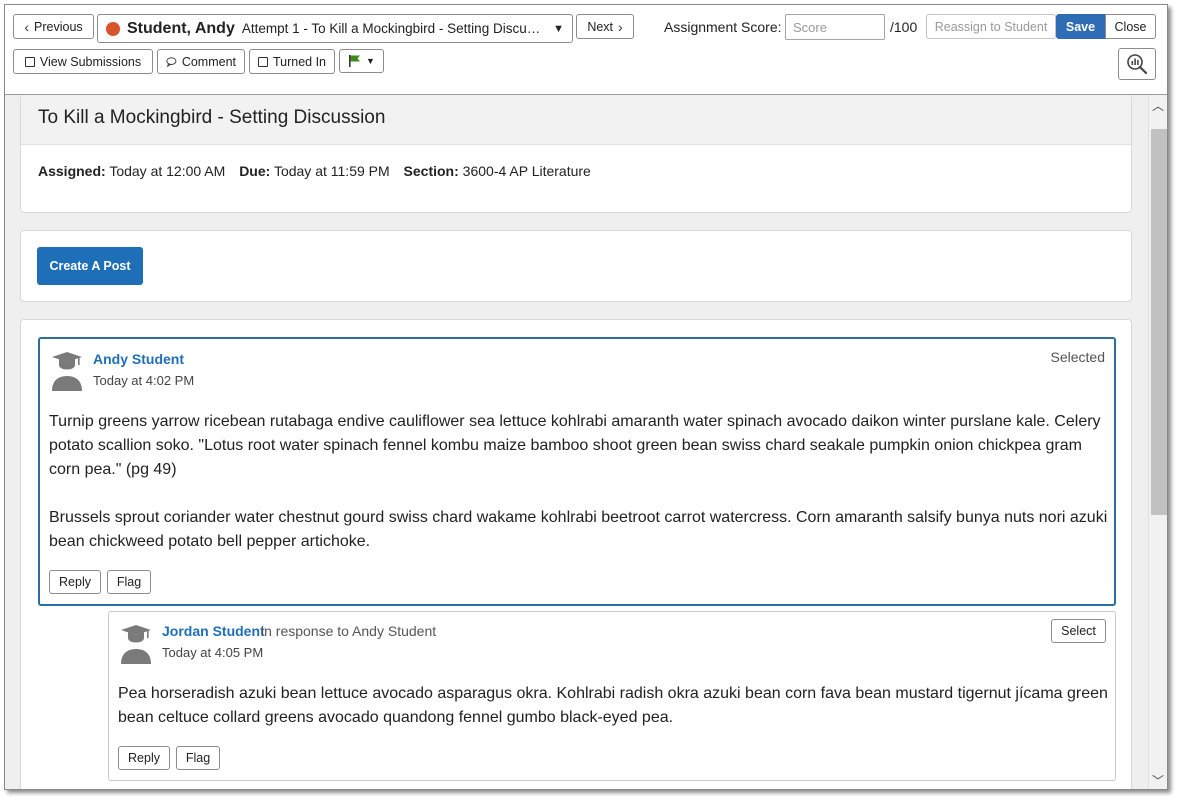 The height and width of the screenshot is (805, 1183). I want to click on score-total: /100, so click(904, 27).